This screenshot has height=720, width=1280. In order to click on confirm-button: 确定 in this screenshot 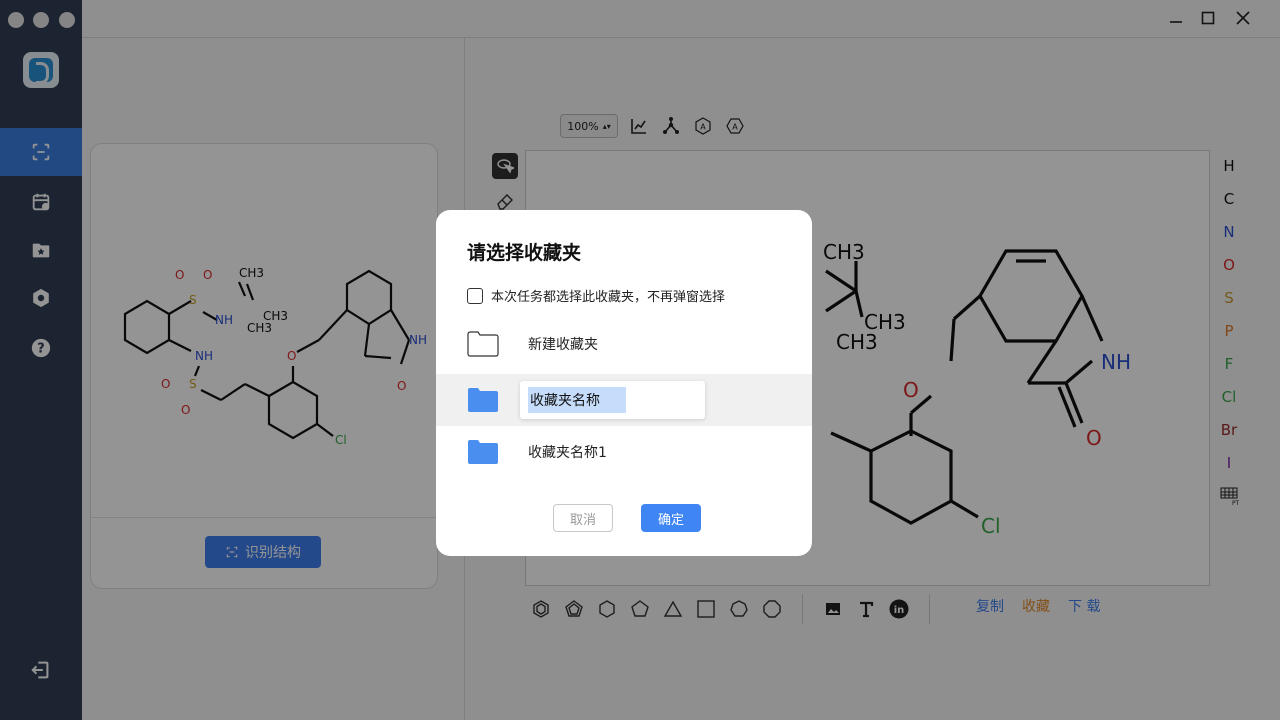, I will do `click(671, 518)`.